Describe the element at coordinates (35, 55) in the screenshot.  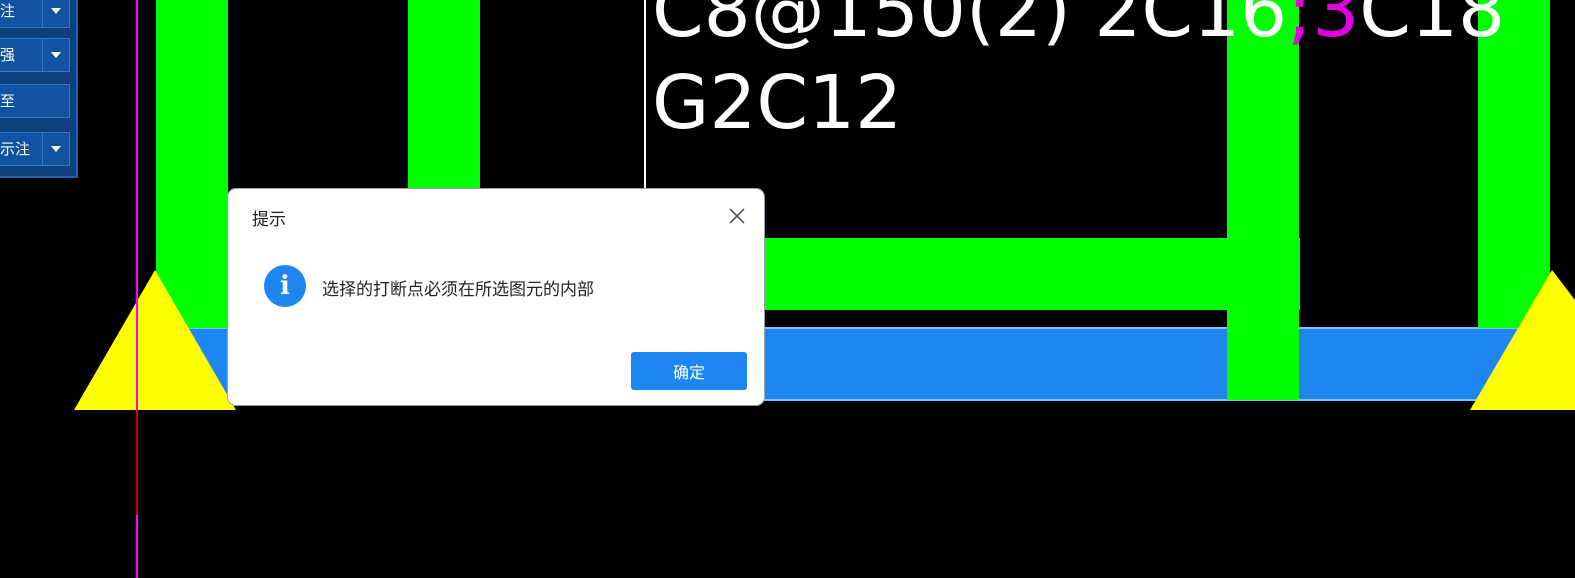
I see `toolbar-item-2: 强` at that location.